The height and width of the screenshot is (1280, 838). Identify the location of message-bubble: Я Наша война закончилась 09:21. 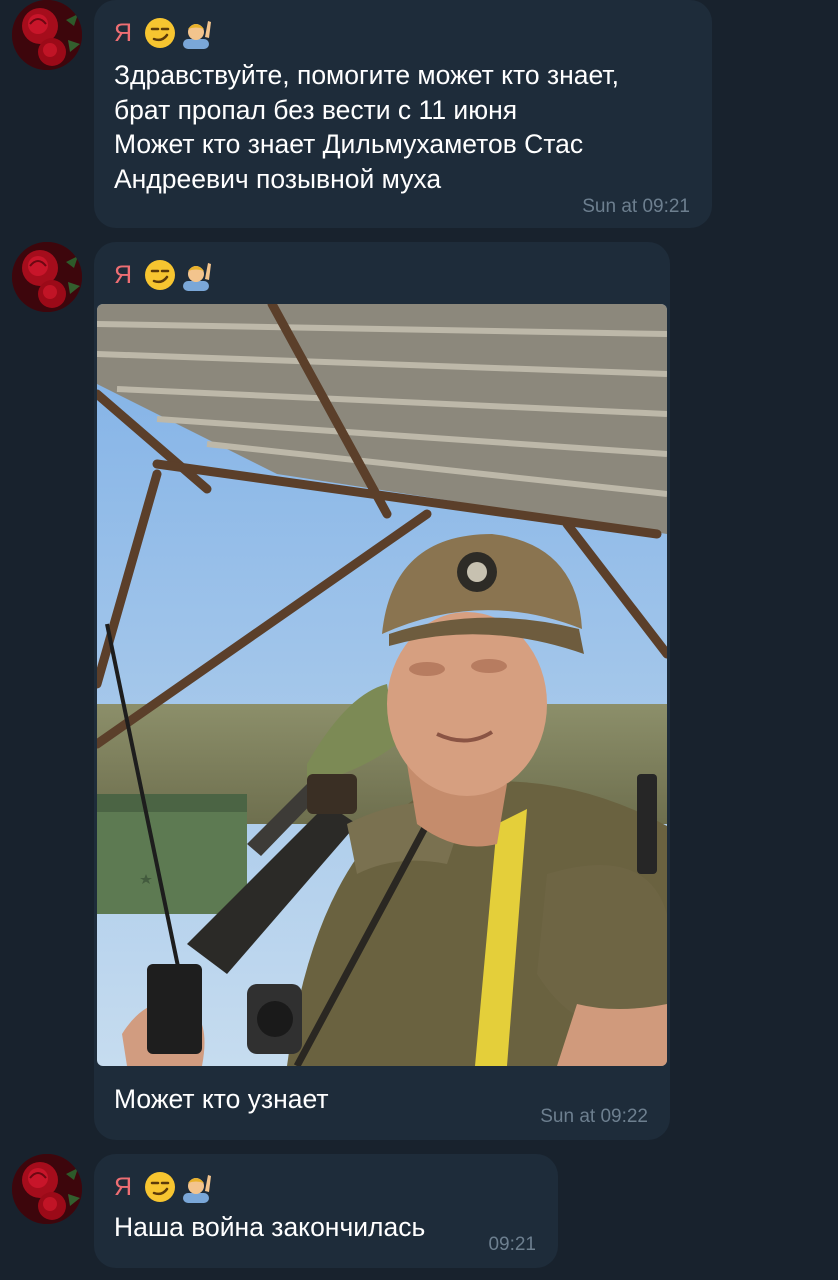
(326, 1211).